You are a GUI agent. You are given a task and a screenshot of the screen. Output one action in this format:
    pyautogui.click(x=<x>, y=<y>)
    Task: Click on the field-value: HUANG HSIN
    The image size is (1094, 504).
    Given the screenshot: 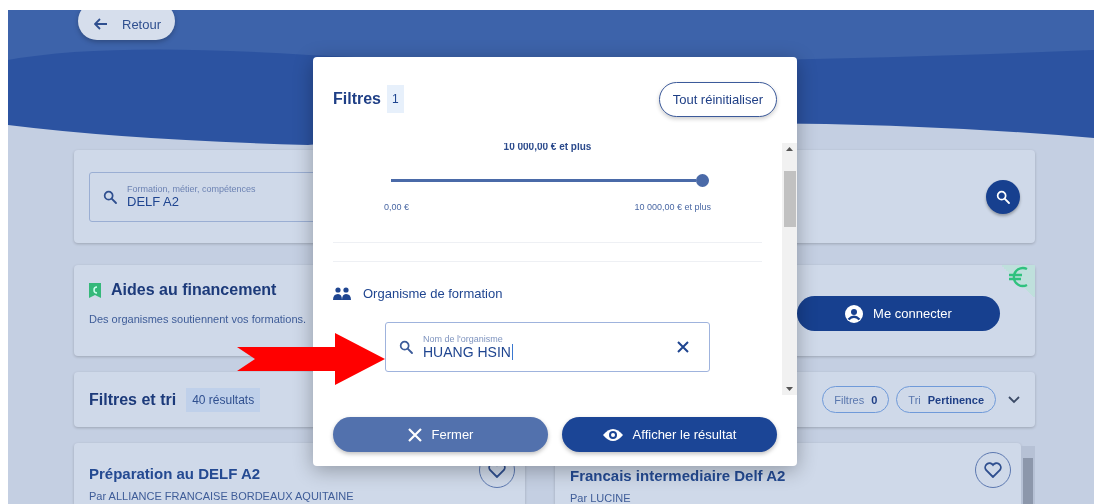 What is the action you would take?
    pyautogui.click(x=468, y=352)
    